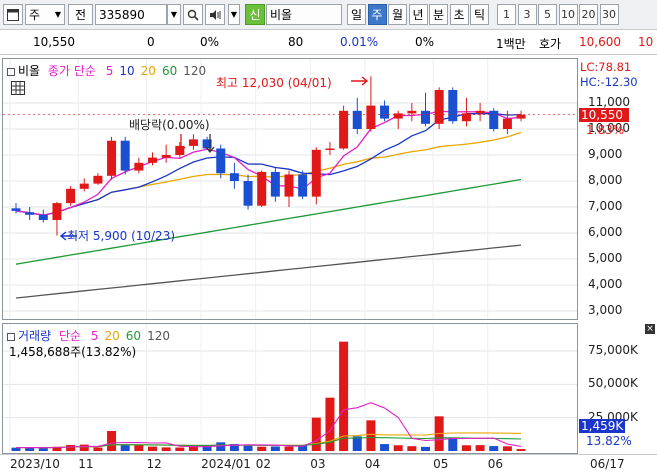 This screenshot has height=472, width=657. I want to click on date-tick-label: 06, so click(495, 464).